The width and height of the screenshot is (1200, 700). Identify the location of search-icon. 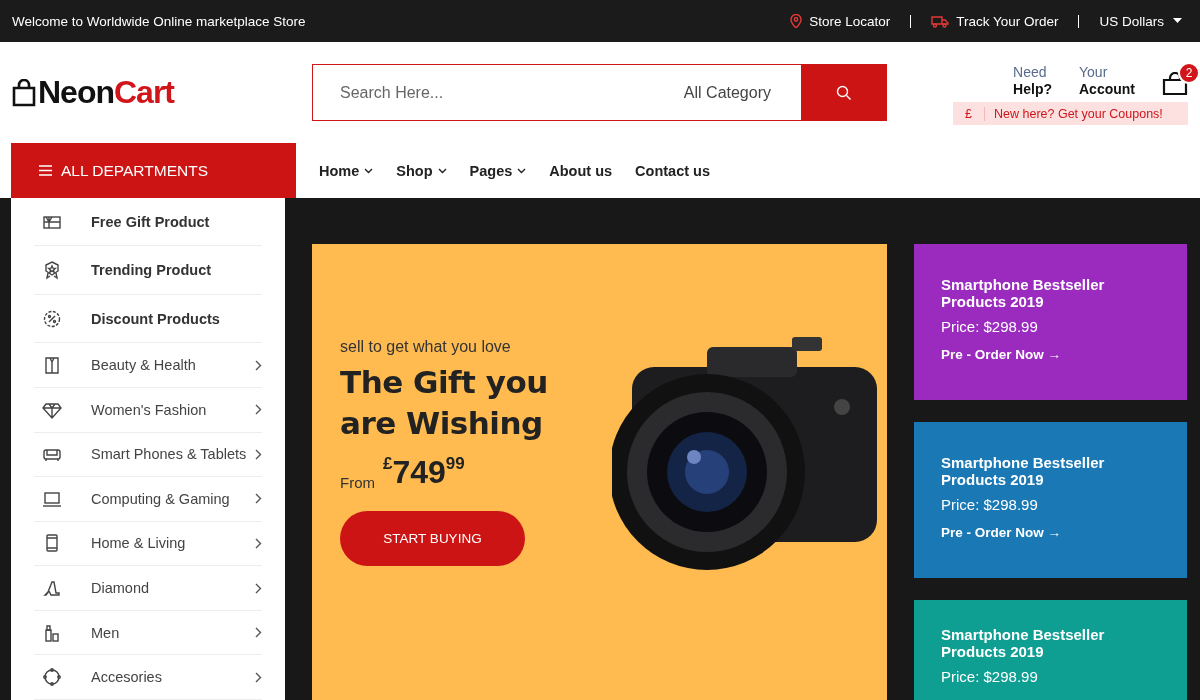
(844, 92).